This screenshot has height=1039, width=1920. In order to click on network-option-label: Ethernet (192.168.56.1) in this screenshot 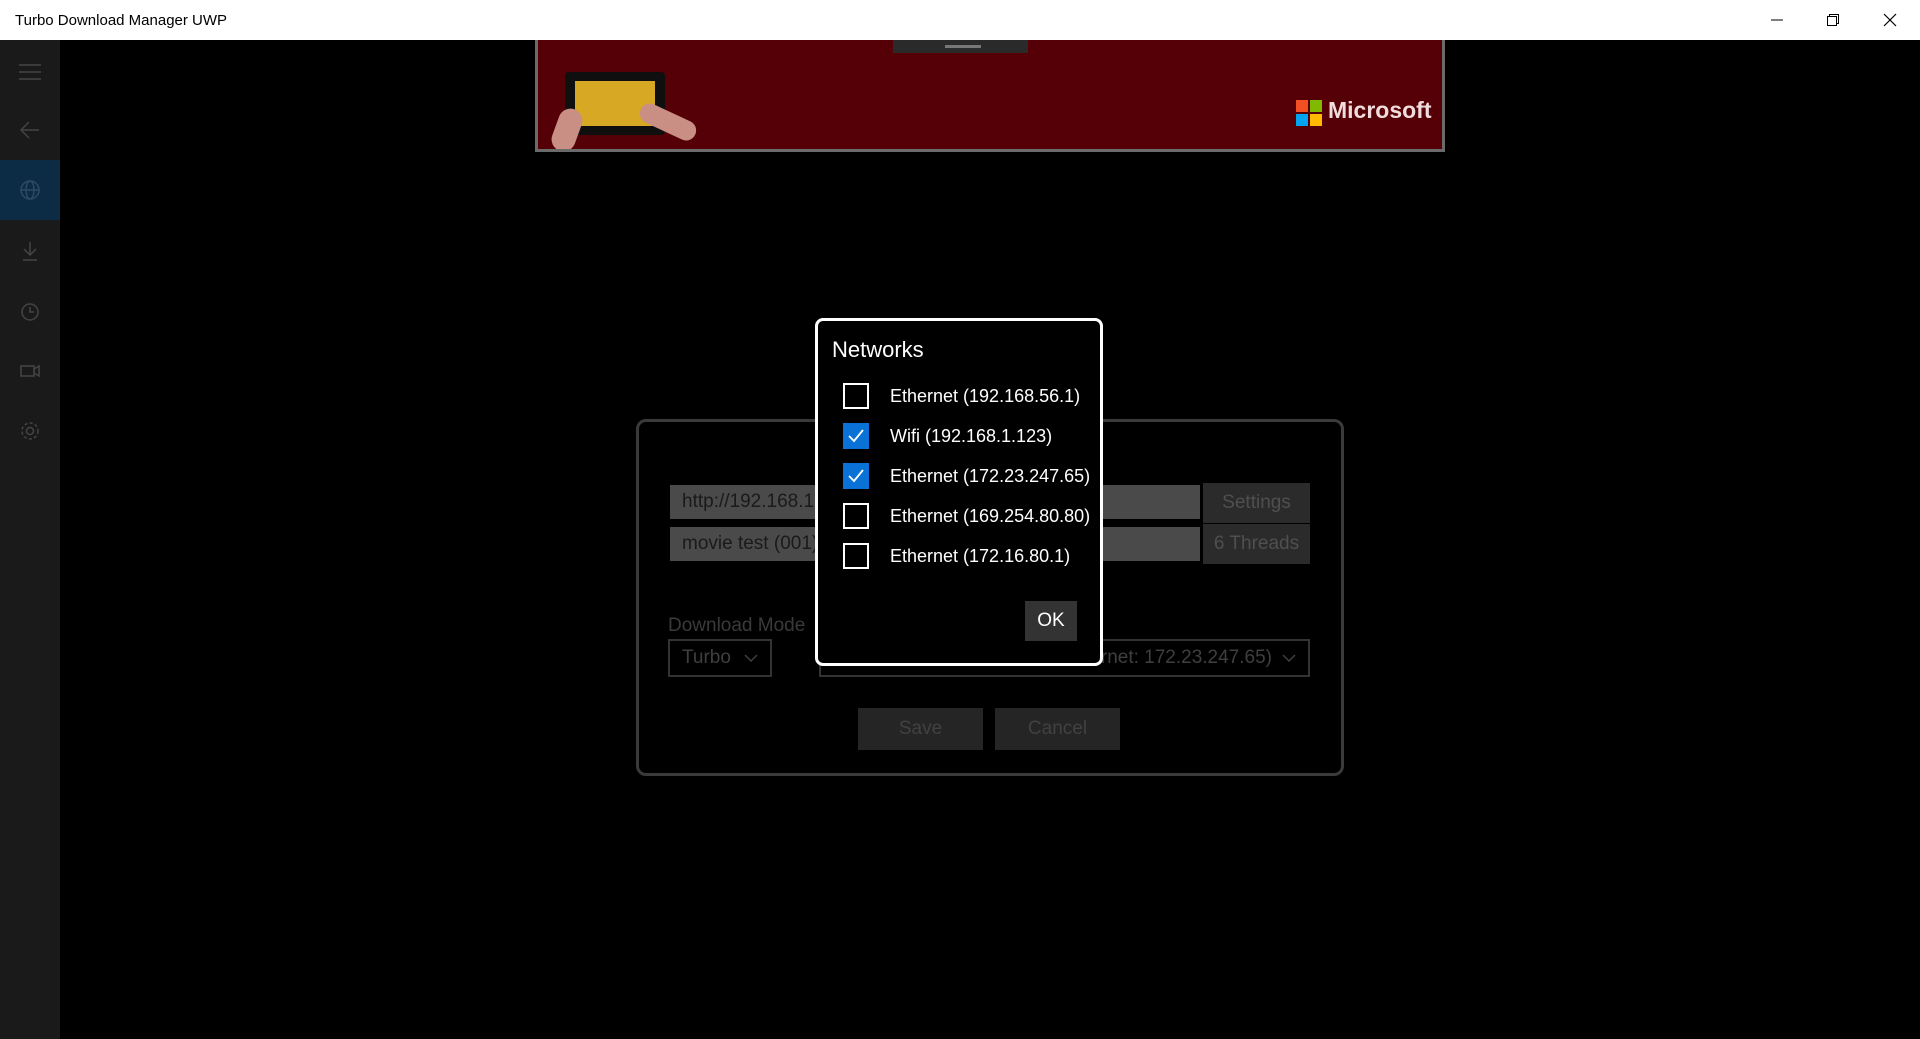, I will do `click(985, 395)`.